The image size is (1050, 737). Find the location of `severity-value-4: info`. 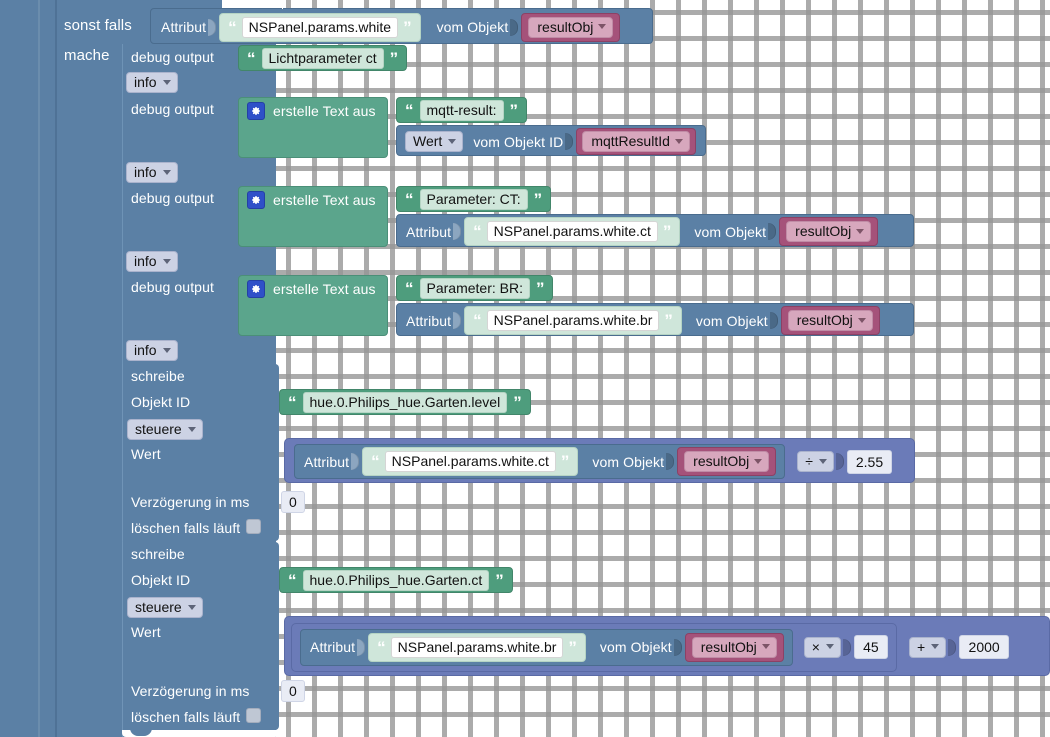

severity-value-4: info is located at coordinates (145, 350).